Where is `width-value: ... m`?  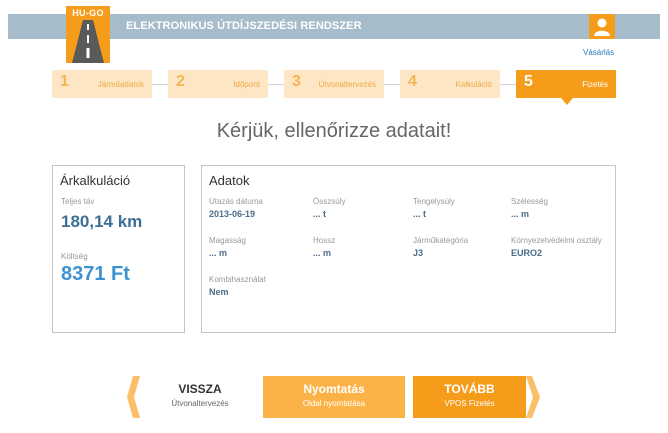
width-value: ... m is located at coordinates (520, 214).